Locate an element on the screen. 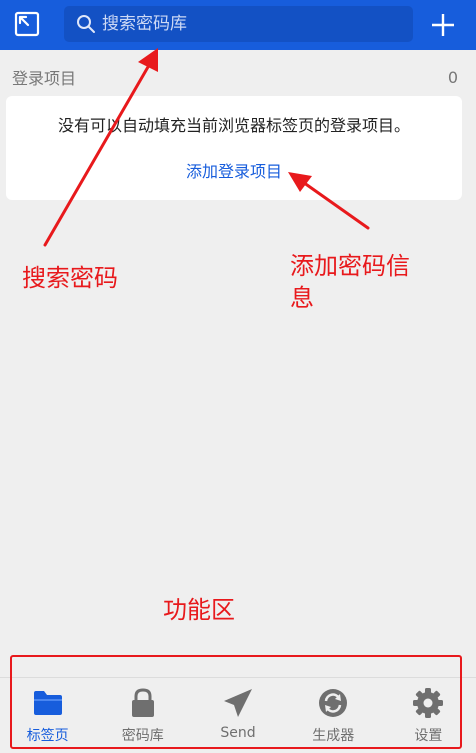 The height and width of the screenshot is (753, 476). popout-button is located at coordinates (27, 24).